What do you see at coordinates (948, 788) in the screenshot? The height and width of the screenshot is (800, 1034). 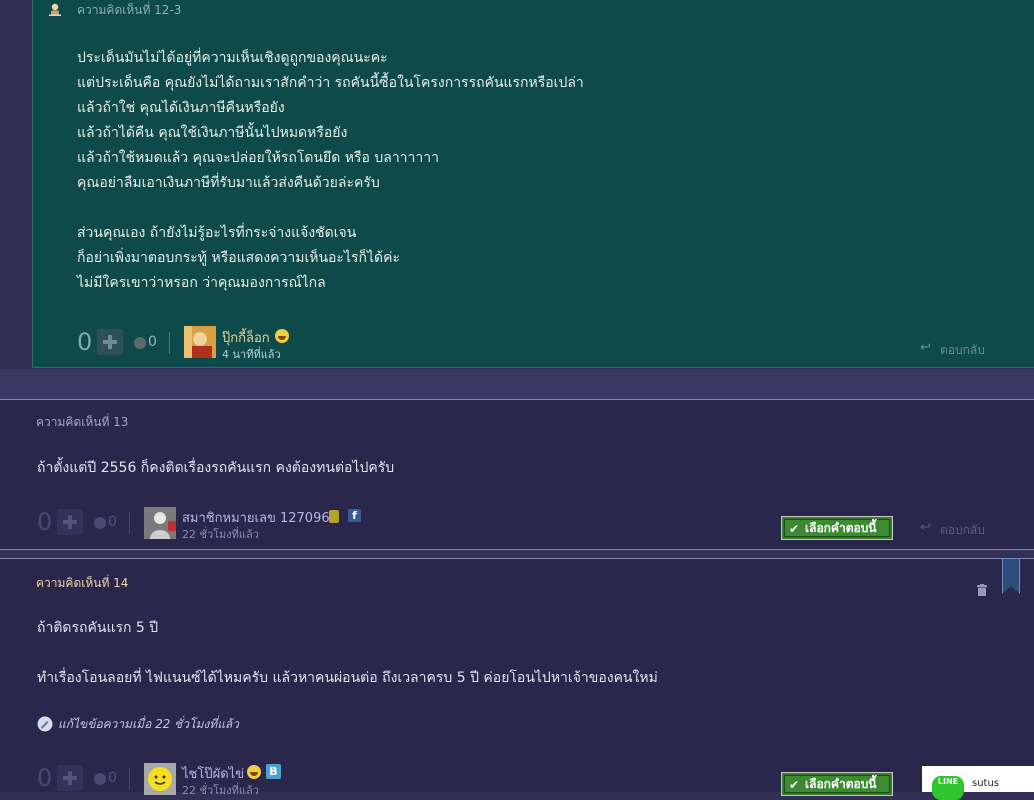 I see `line-logo-icon: LINE` at bounding box center [948, 788].